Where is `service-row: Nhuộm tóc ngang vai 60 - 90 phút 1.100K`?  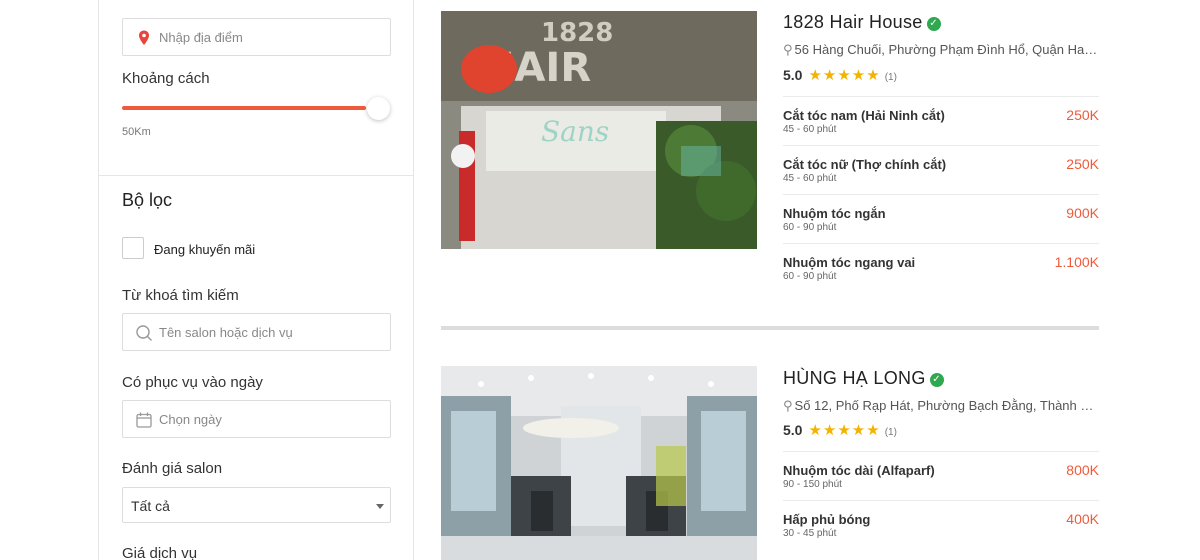 service-row: Nhuộm tóc ngang vai 60 - 90 phút 1.100K is located at coordinates (941, 267).